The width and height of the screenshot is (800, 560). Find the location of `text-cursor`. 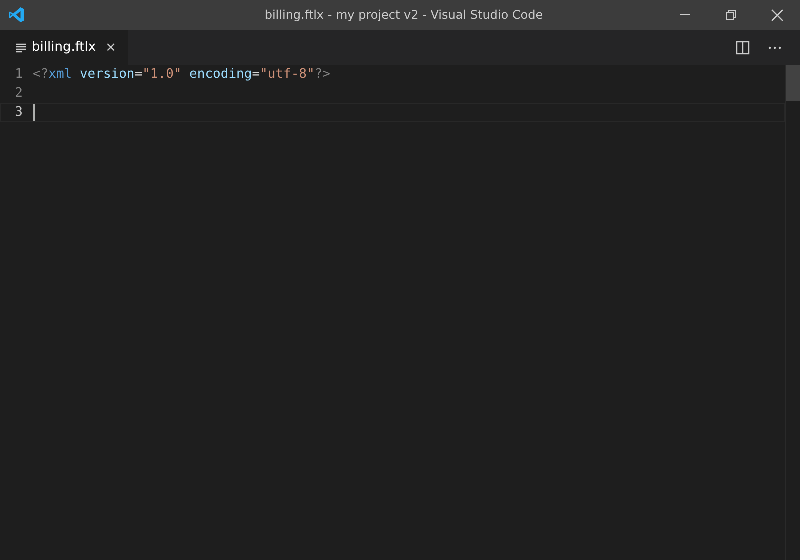

text-cursor is located at coordinates (34, 112).